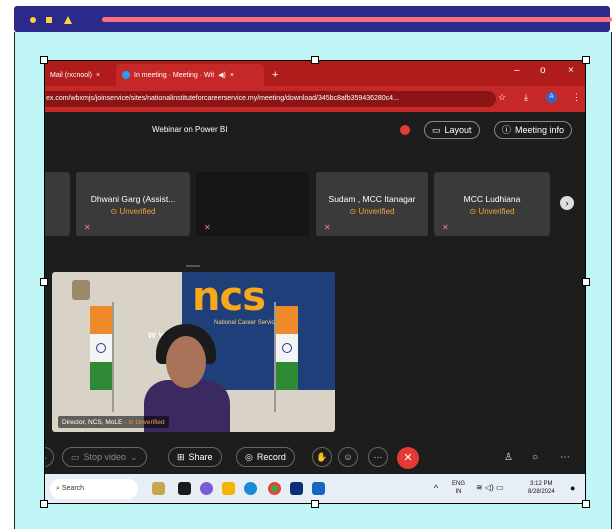 The width and height of the screenshot is (616, 529). I want to click on wifi-icon: ≋ ◁) ▭, so click(490, 488).